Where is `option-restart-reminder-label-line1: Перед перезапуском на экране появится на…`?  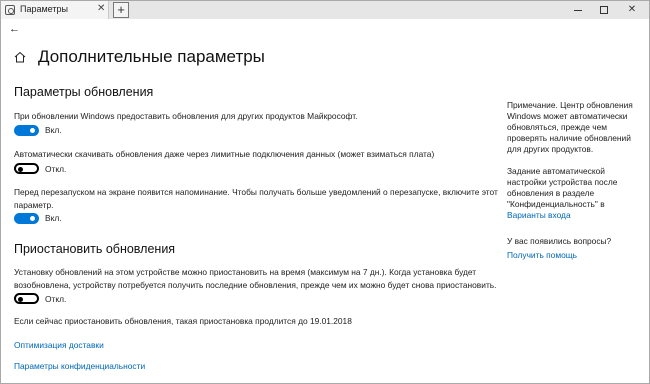 option-restart-reminder-label-line1: Перед перезапуском на экране появится на… is located at coordinates (256, 192).